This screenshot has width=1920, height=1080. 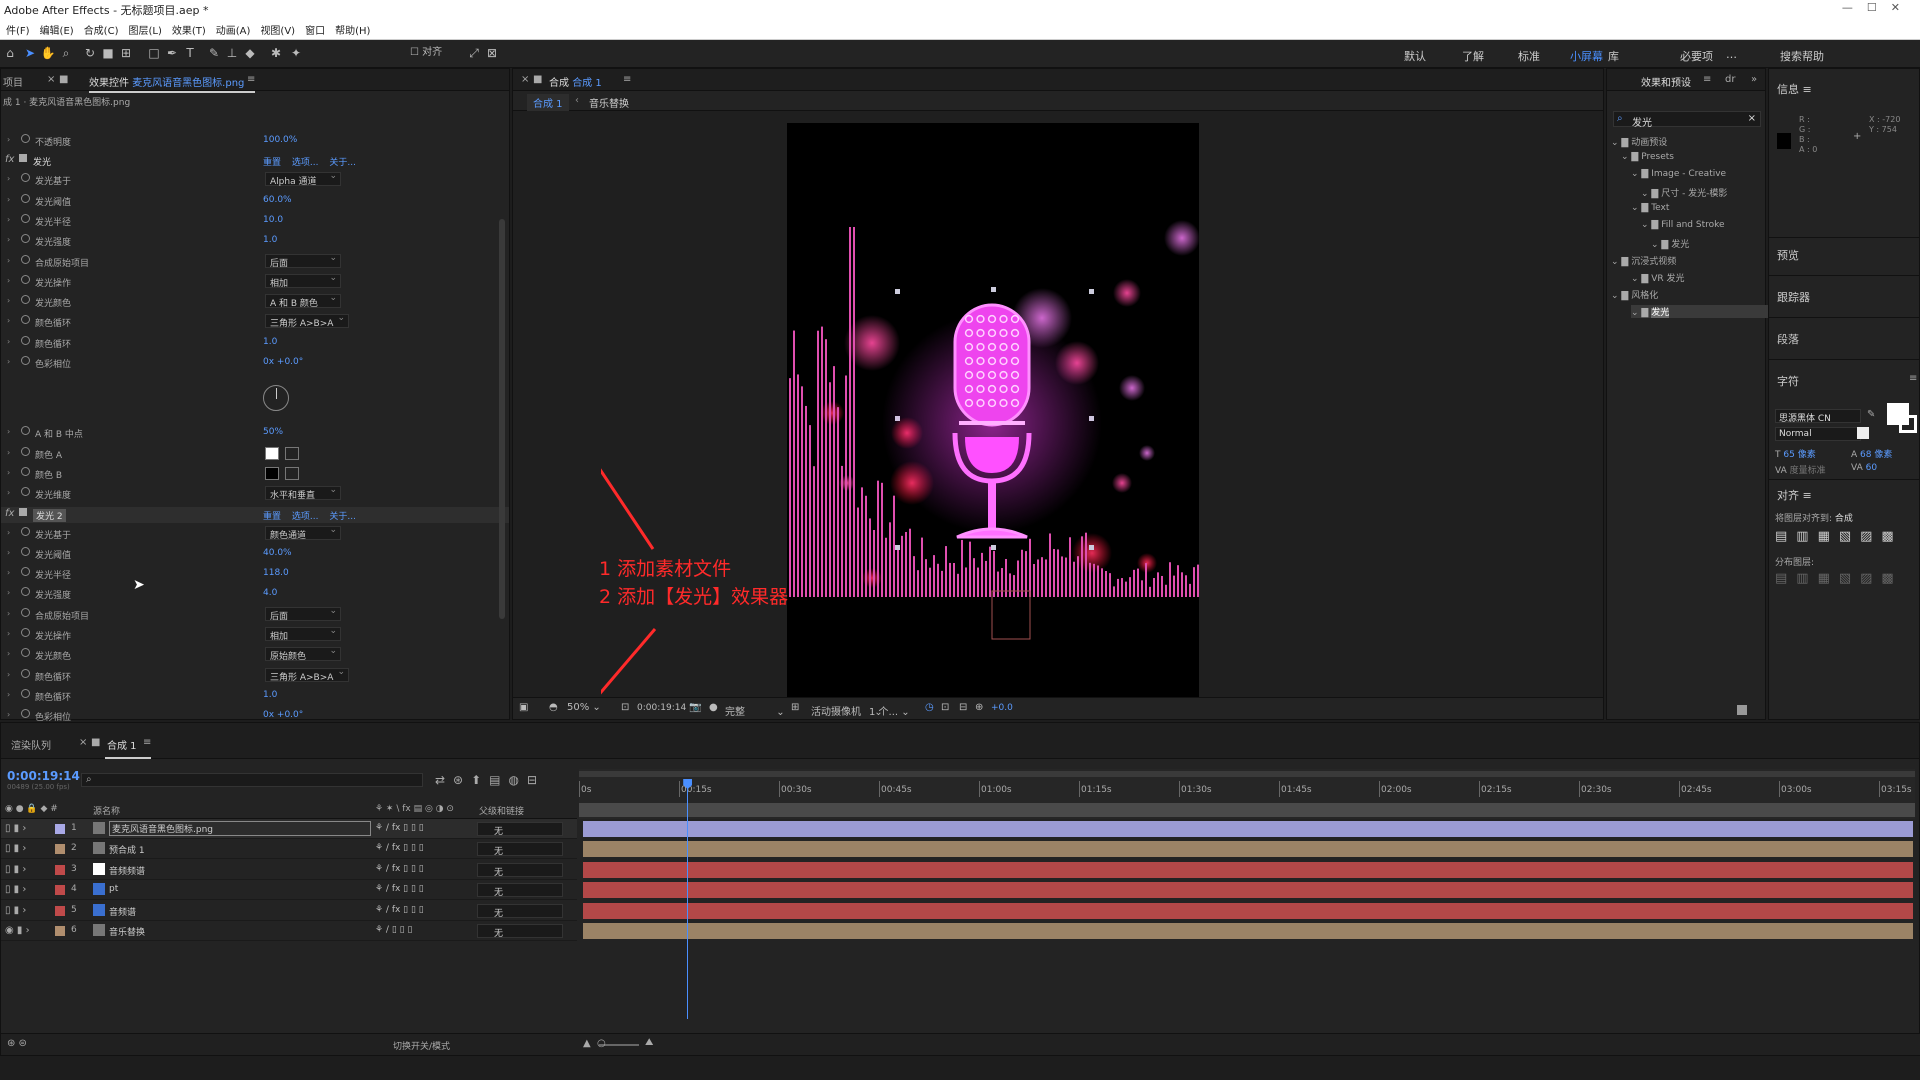 I want to click on effect-property: › 发光操作 相加, so click(x=255, y=281).